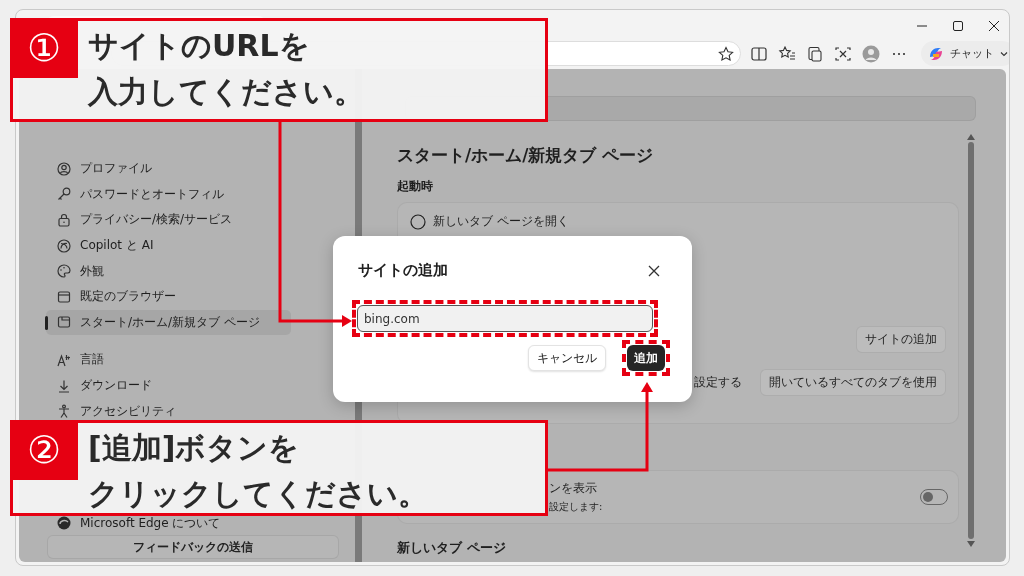  What do you see at coordinates (505, 318) in the screenshot?
I see `url-field: bing.com` at bounding box center [505, 318].